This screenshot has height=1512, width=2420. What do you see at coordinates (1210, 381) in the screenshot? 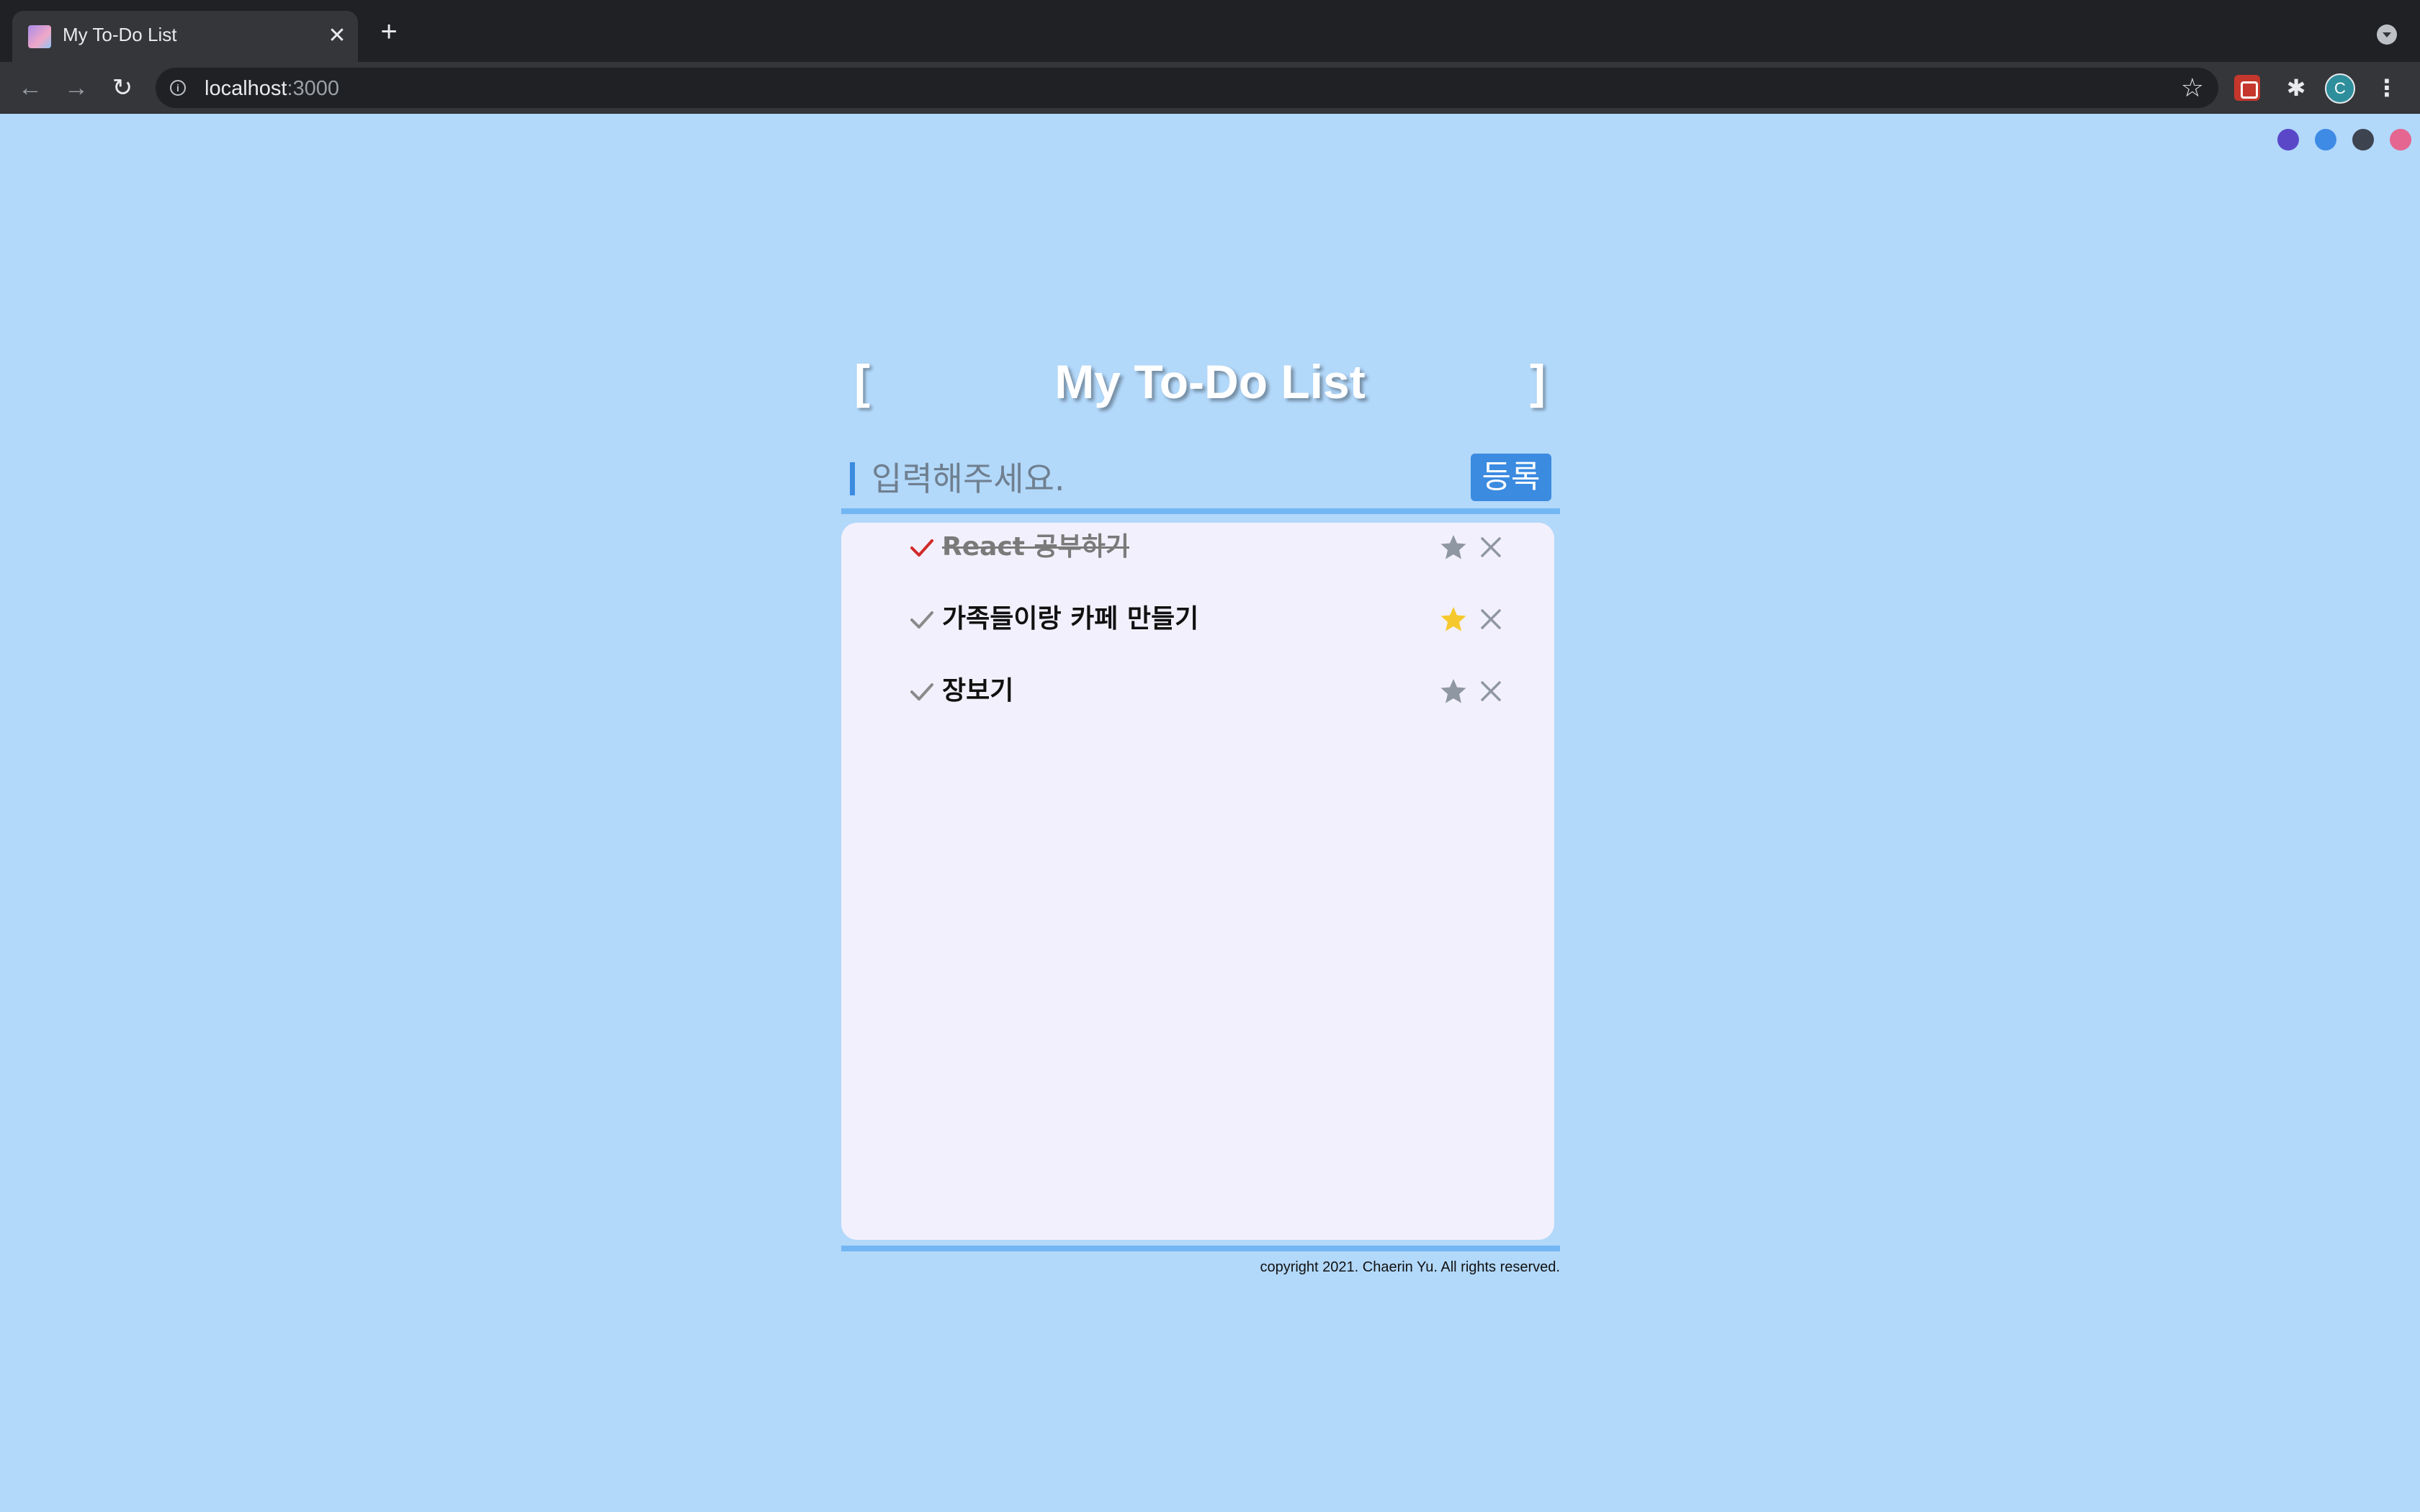
I see `page-title: My To-Do List` at bounding box center [1210, 381].